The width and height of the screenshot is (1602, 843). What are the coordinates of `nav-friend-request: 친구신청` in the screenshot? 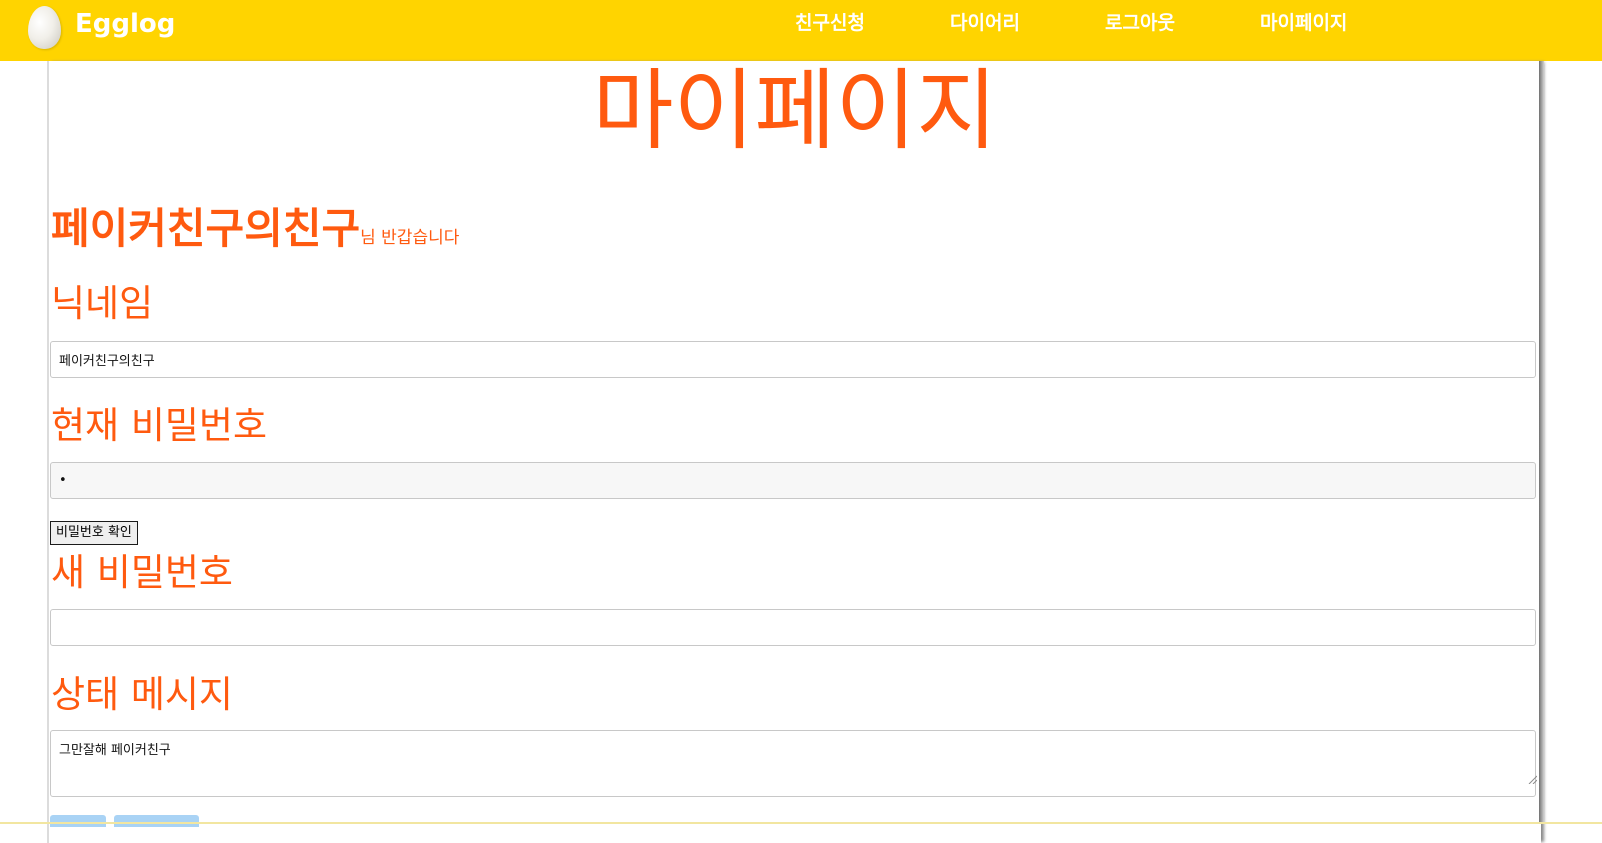 It's located at (830, 23).